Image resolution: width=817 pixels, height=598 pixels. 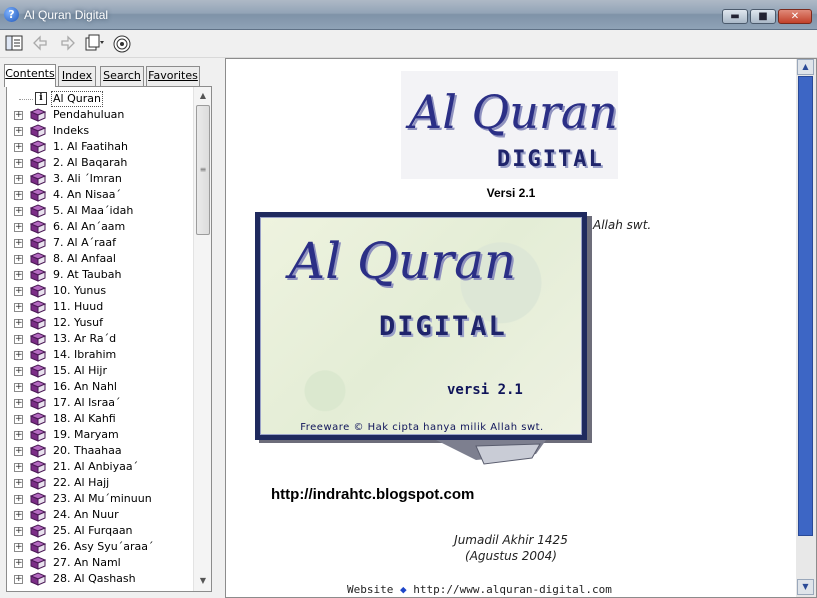 I want to click on tree-item: +7. Al A´raaf, so click(x=100, y=243).